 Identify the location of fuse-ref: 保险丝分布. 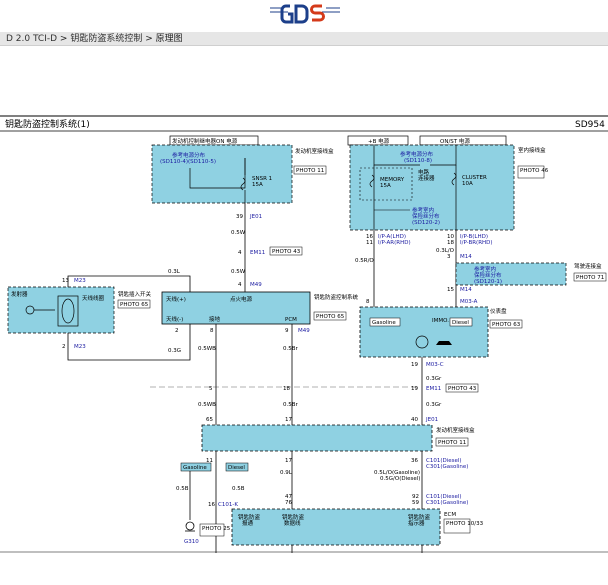
(488, 275).